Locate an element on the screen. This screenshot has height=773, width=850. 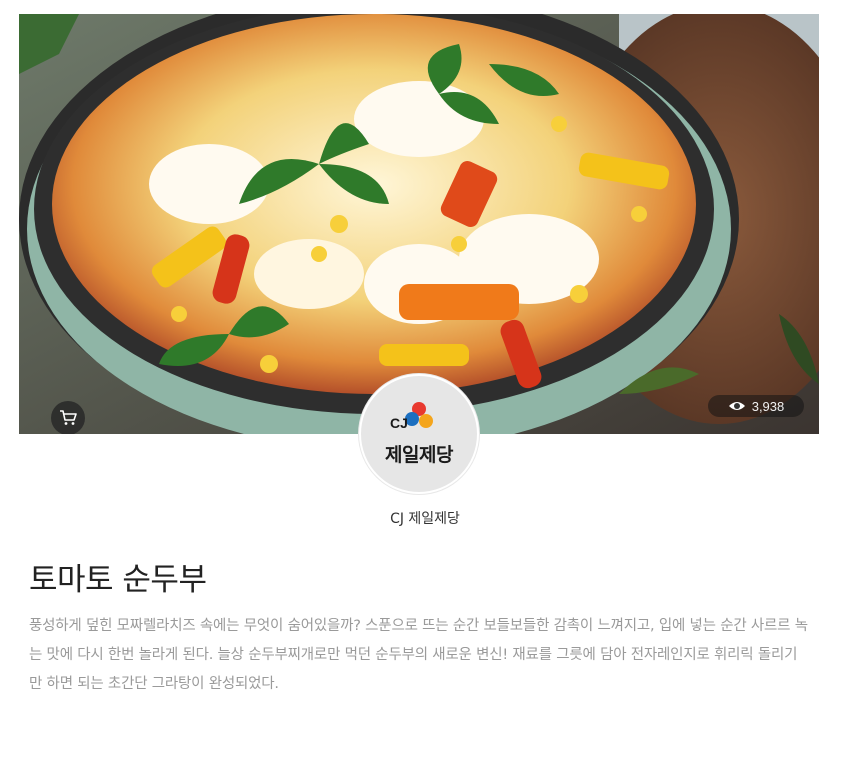
eye-icon is located at coordinates (736, 406).